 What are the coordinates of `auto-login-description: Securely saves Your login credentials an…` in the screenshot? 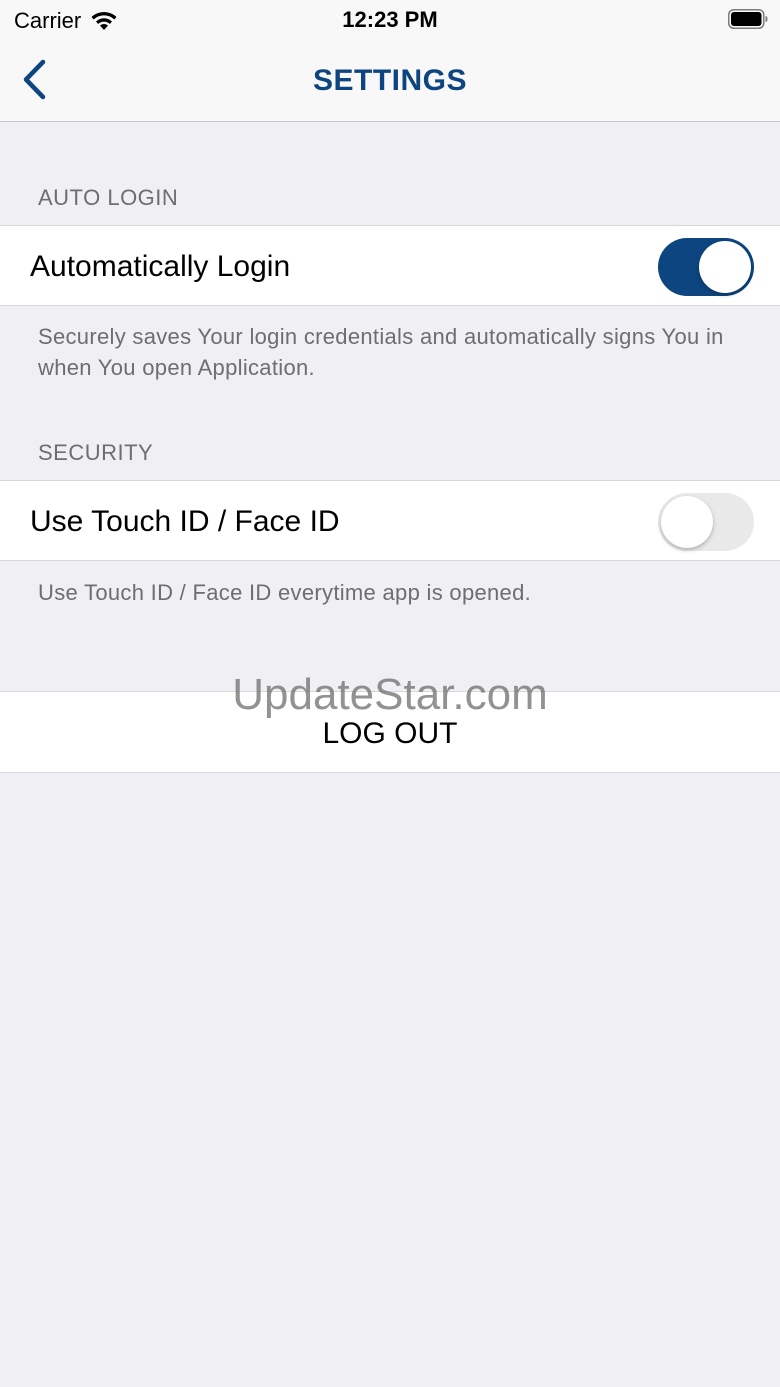 It's located at (381, 352).